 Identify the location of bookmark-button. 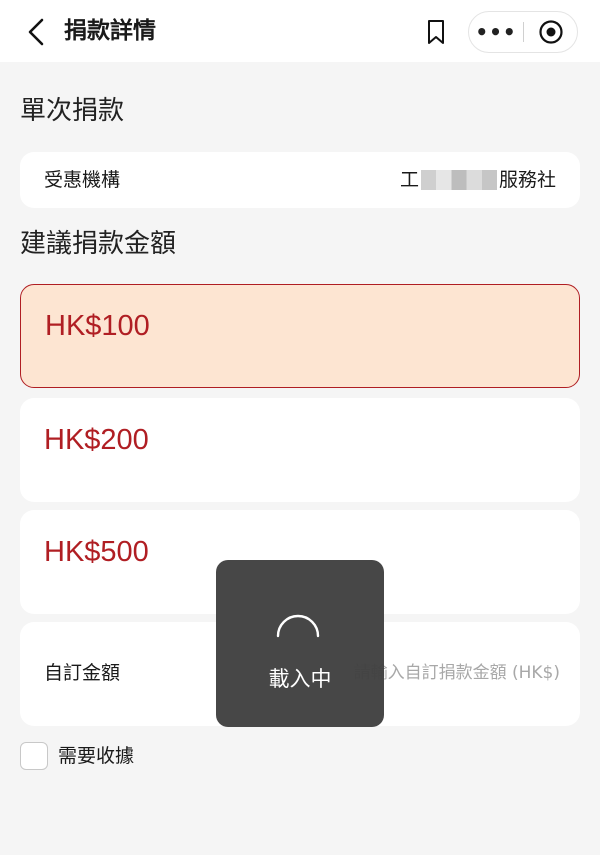
(436, 32).